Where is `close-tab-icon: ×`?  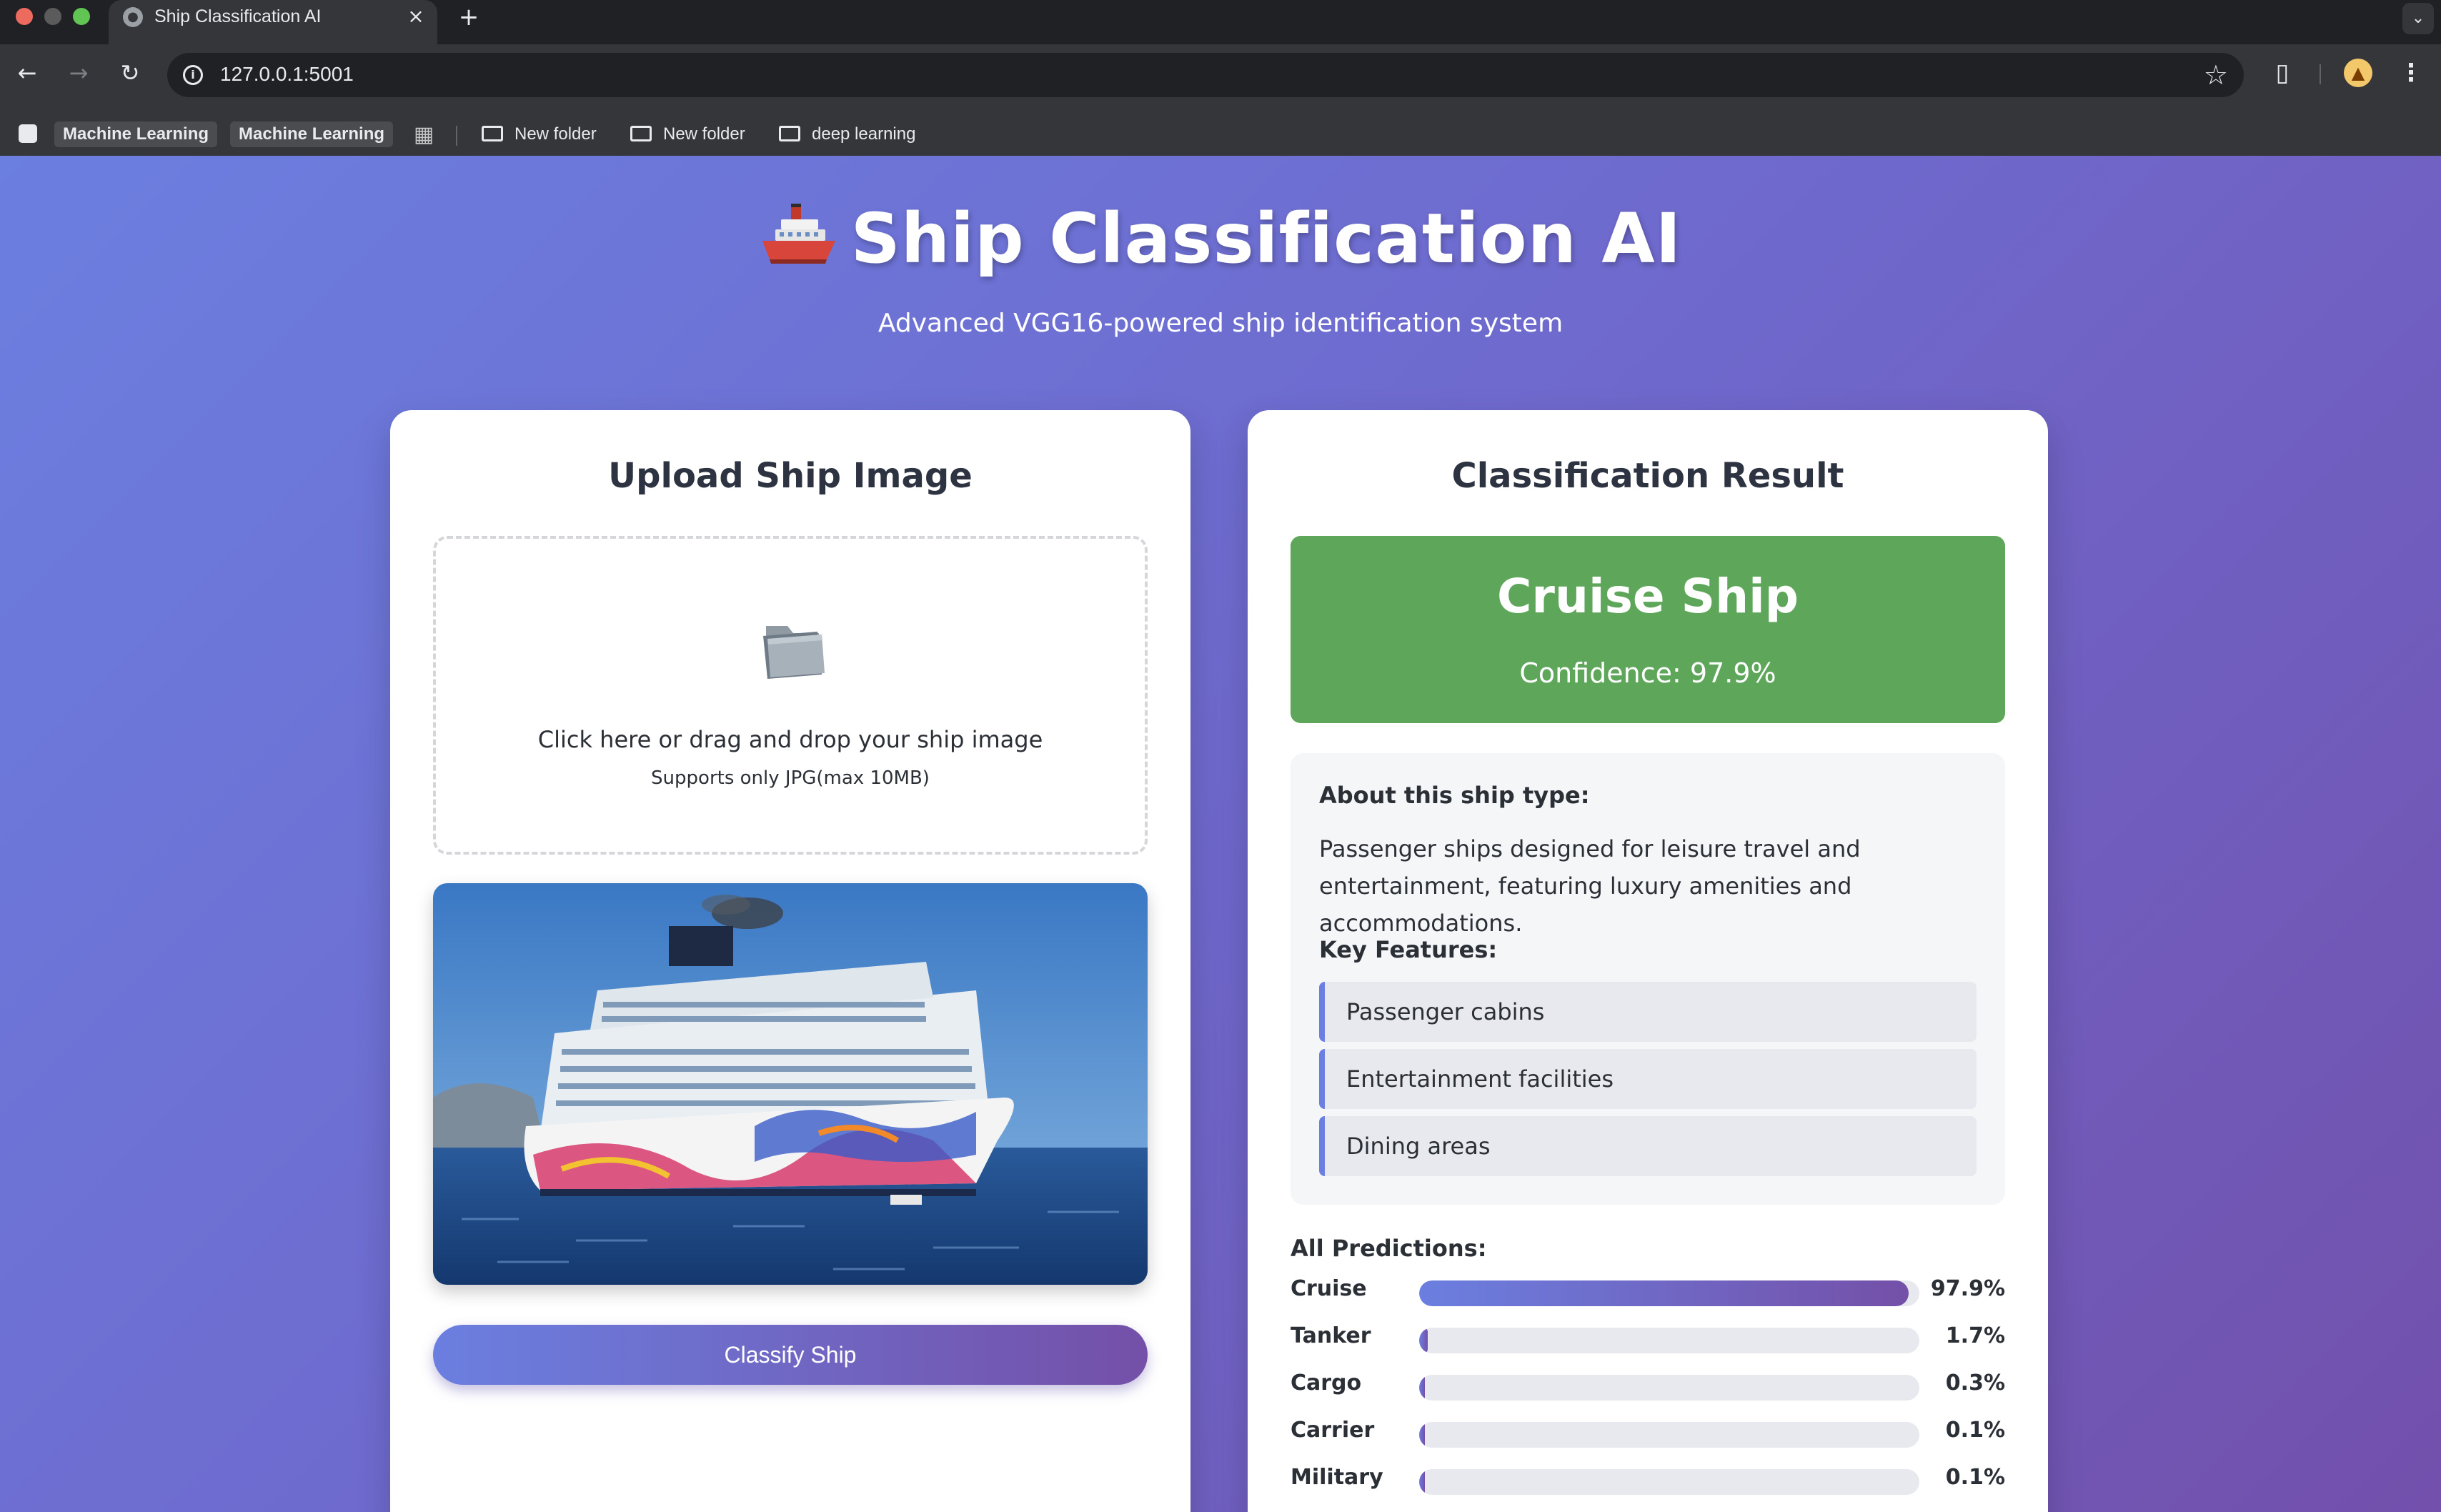
close-tab-icon: × is located at coordinates (415, 16).